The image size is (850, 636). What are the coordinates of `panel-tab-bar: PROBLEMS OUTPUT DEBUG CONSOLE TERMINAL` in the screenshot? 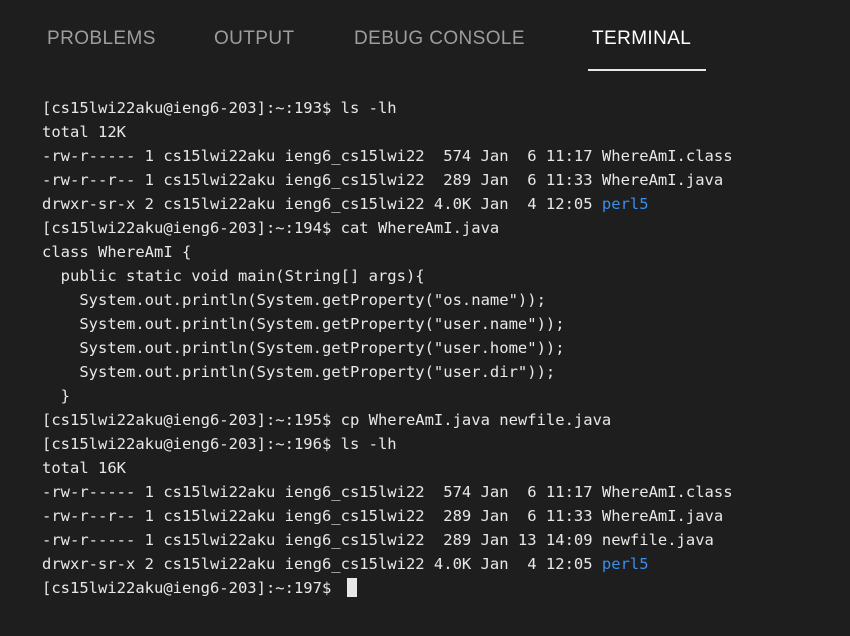 It's located at (425, 41).